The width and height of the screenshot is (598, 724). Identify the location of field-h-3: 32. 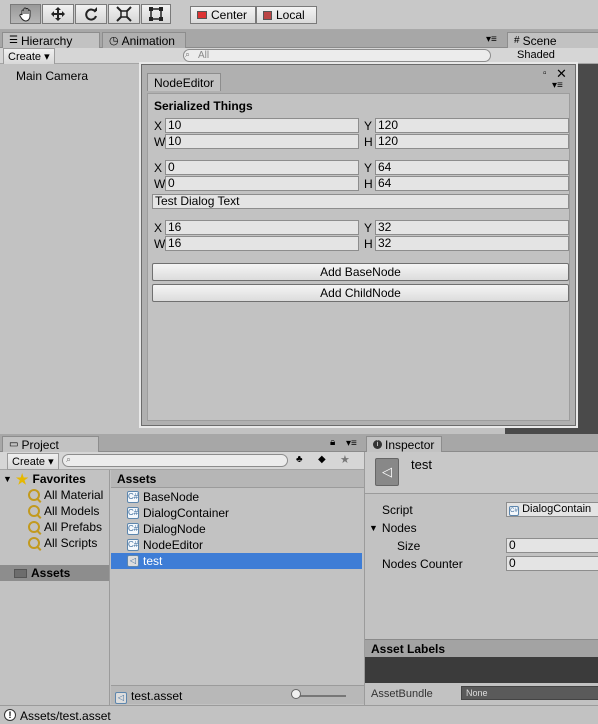
(472, 243).